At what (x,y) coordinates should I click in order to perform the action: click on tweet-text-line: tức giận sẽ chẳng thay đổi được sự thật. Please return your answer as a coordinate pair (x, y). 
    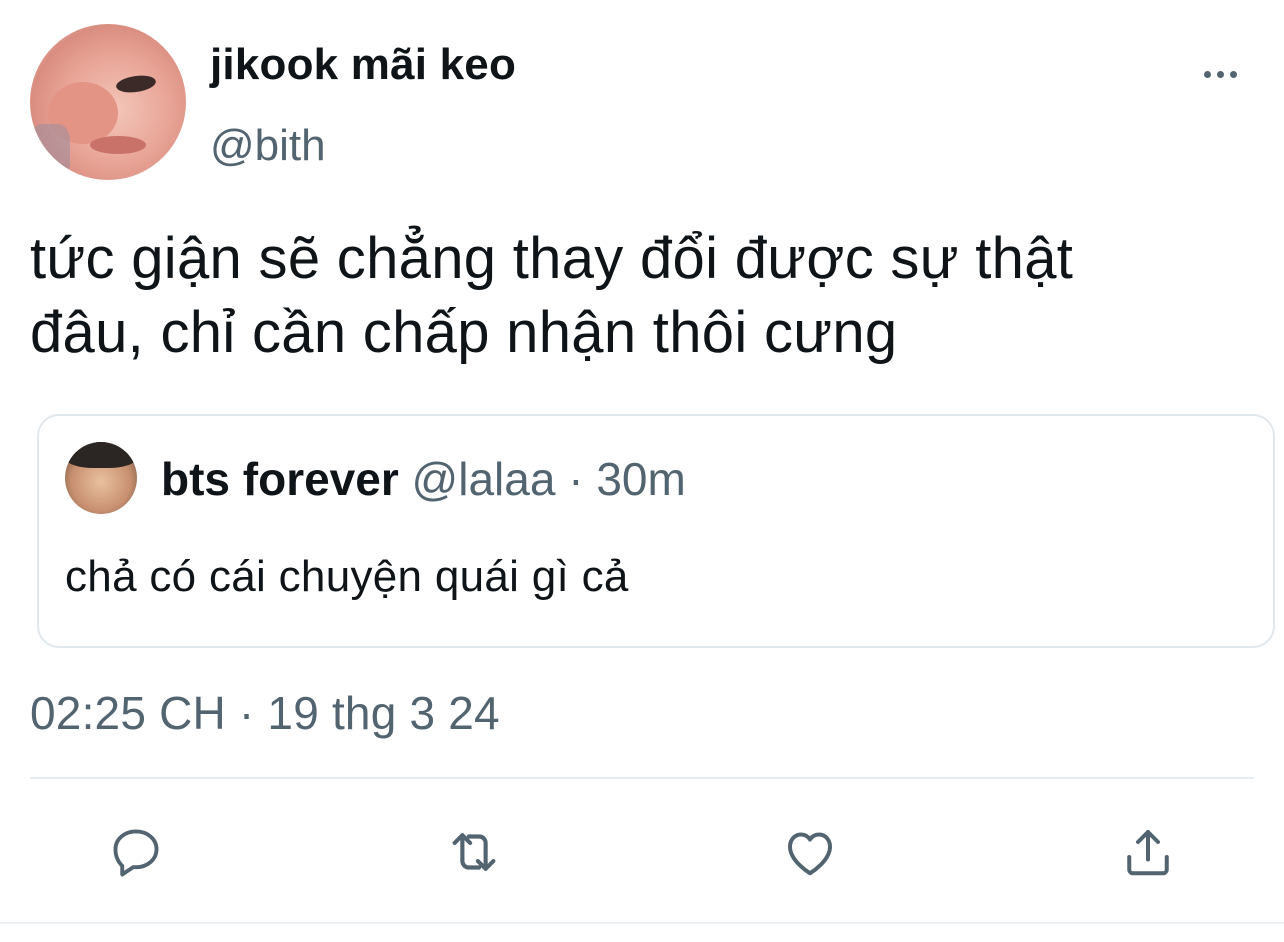
    Looking at the image, I should click on (552, 258).